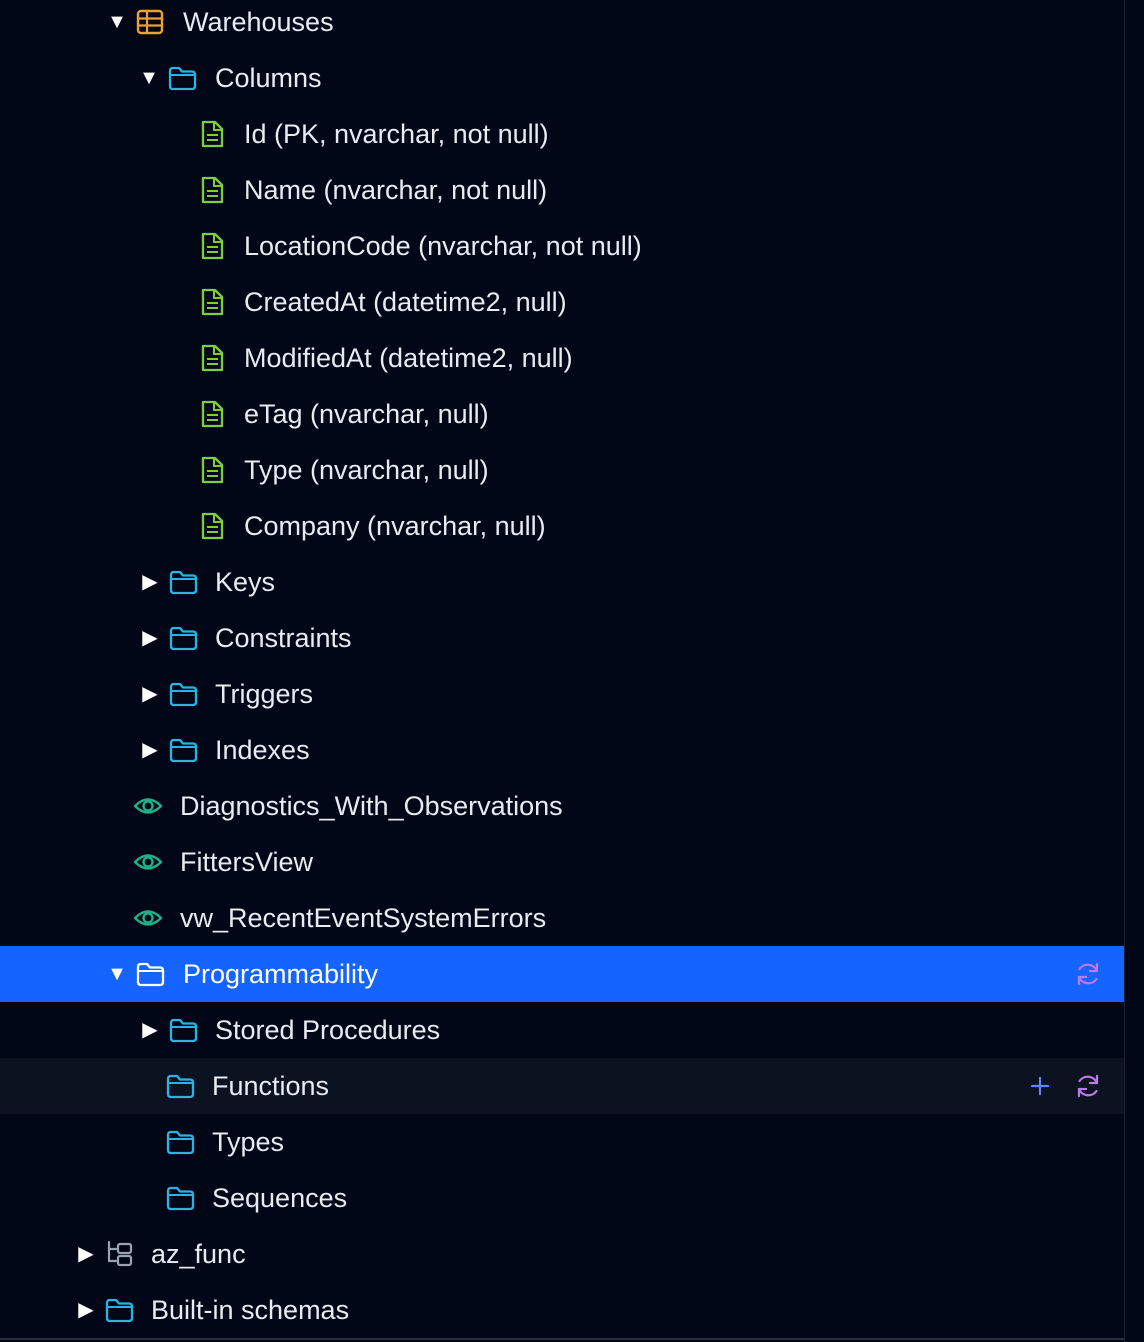 This screenshot has width=1144, height=1342. What do you see at coordinates (366, 470) in the screenshot?
I see `tree-node-label: Type (nvarchar, null)` at bounding box center [366, 470].